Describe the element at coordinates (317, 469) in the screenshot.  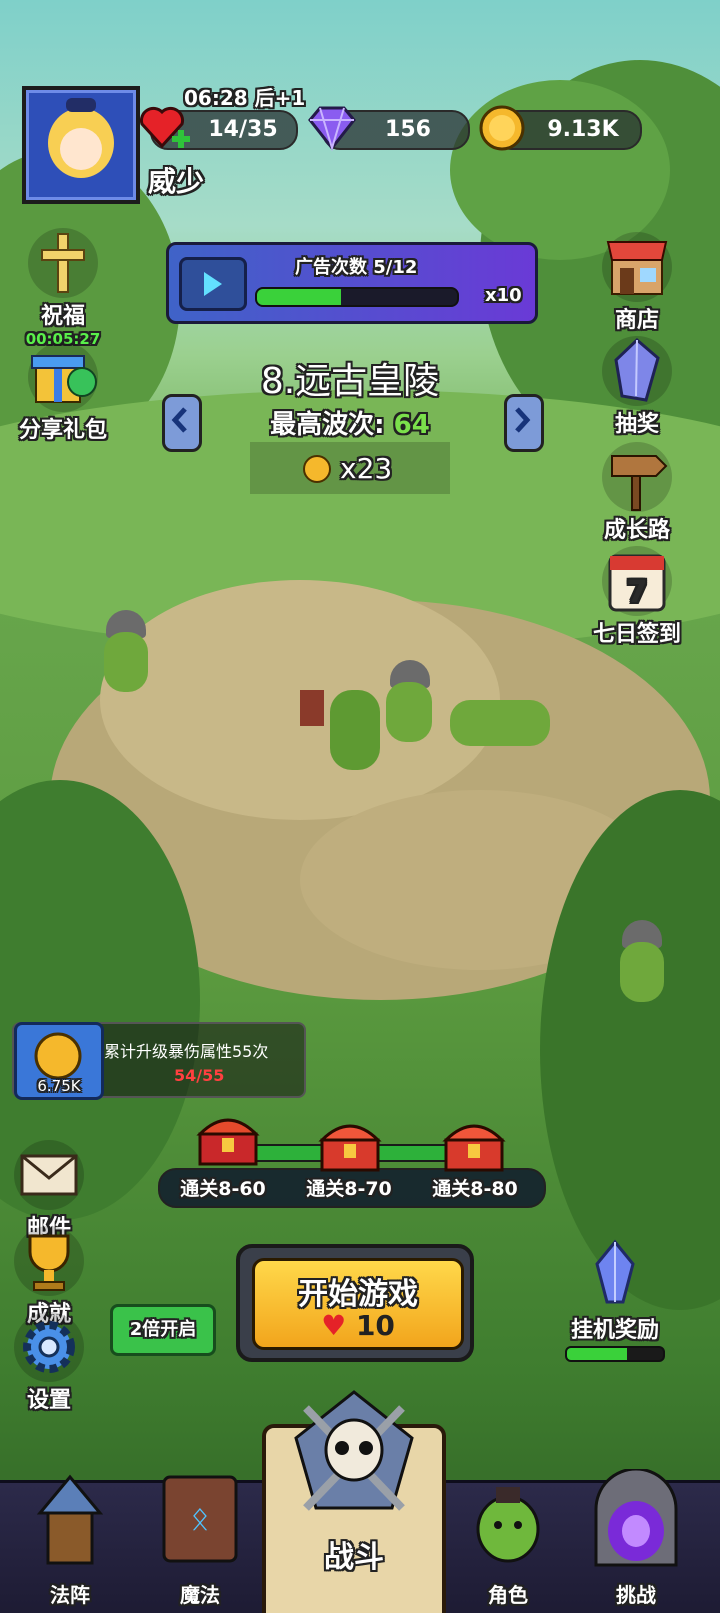
I see `coin-icon` at that location.